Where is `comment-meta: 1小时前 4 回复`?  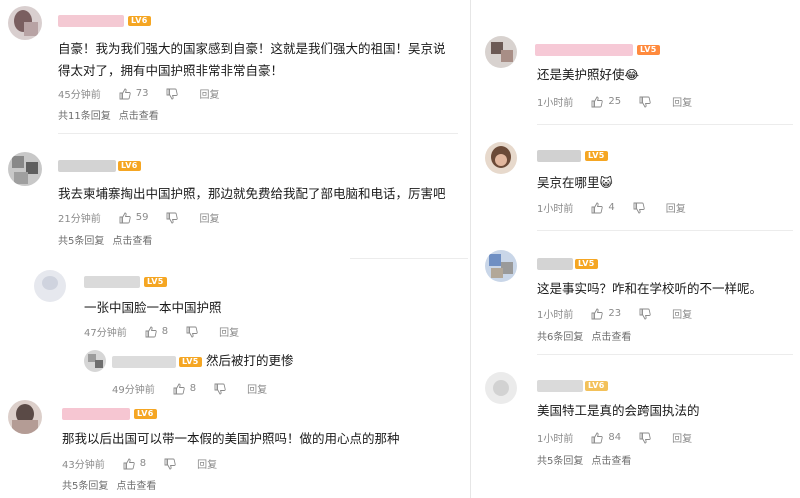 comment-meta: 1小时前 4 回复 is located at coordinates (611, 207).